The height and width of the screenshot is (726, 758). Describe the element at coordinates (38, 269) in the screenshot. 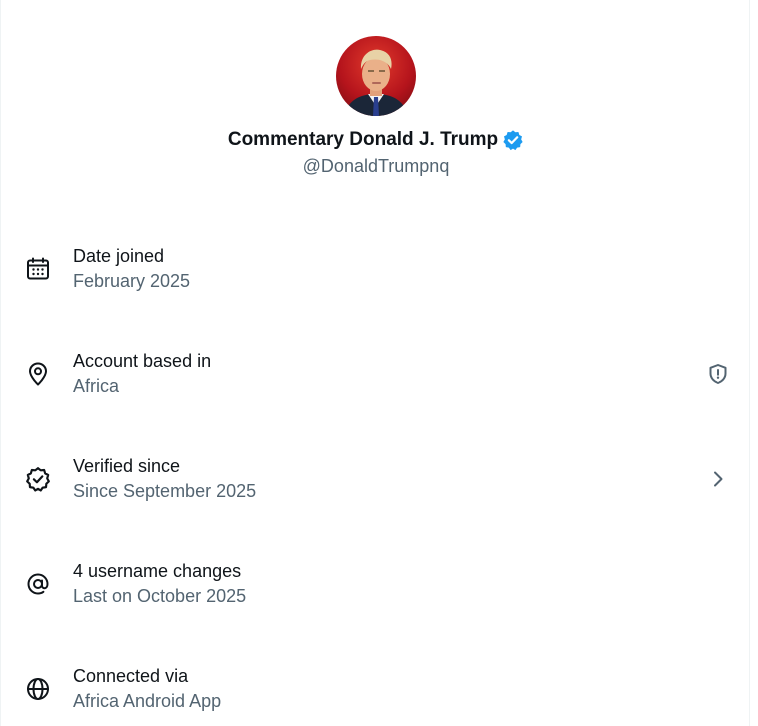

I see `calendar-icon` at that location.